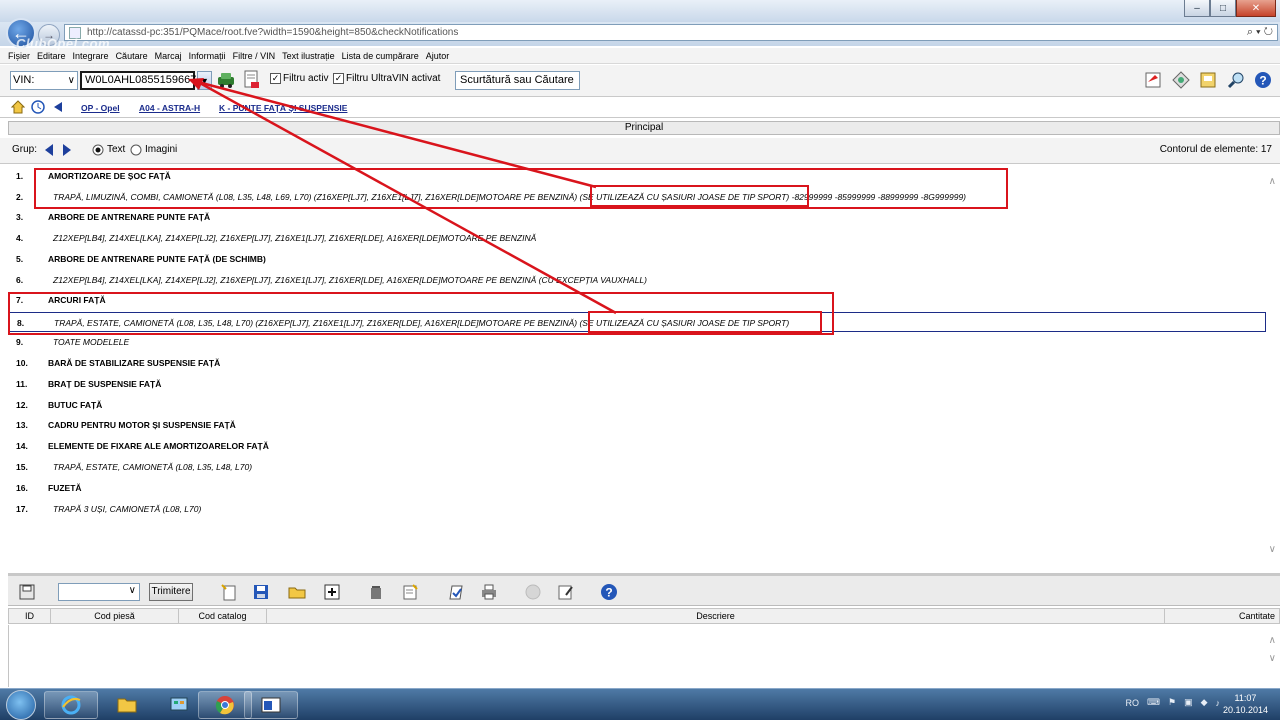  I want to click on back-triangle-icon, so click(58, 107).